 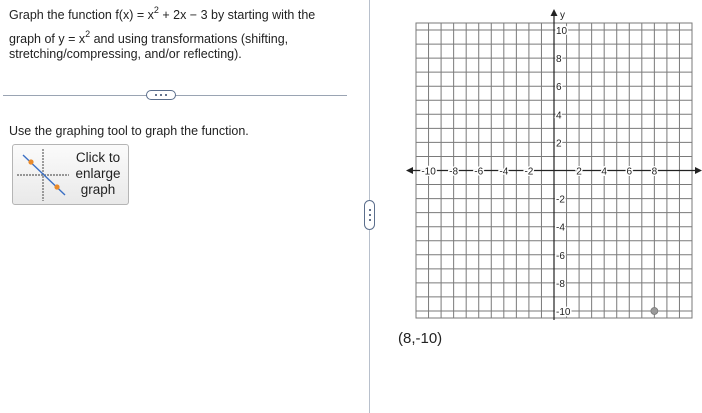 What do you see at coordinates (560, 228) in the screenshot?
I see `y-tick-label: -4` at bounding box center [560, 228].